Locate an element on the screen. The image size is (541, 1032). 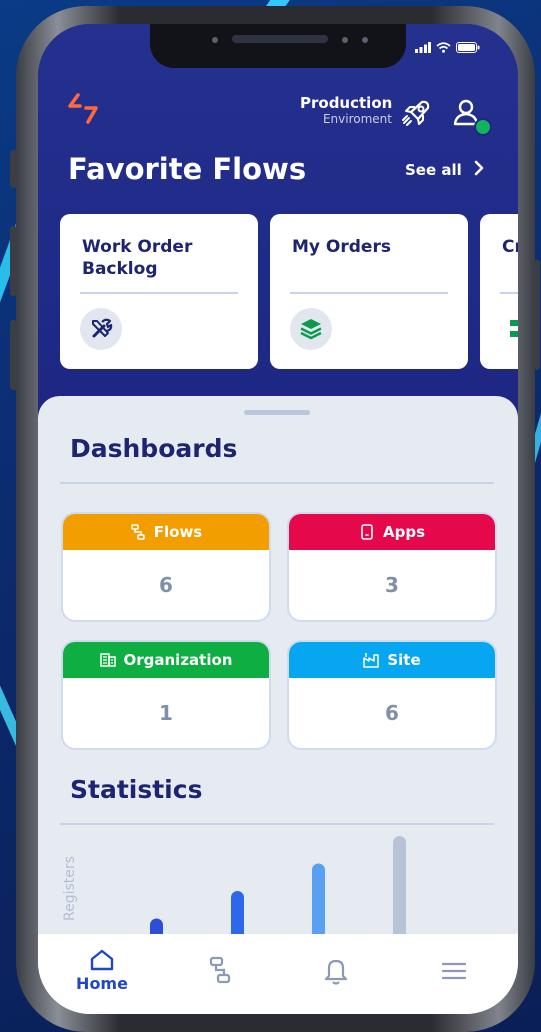
statistics-title: Statistics is located at coordinates (136, 789).